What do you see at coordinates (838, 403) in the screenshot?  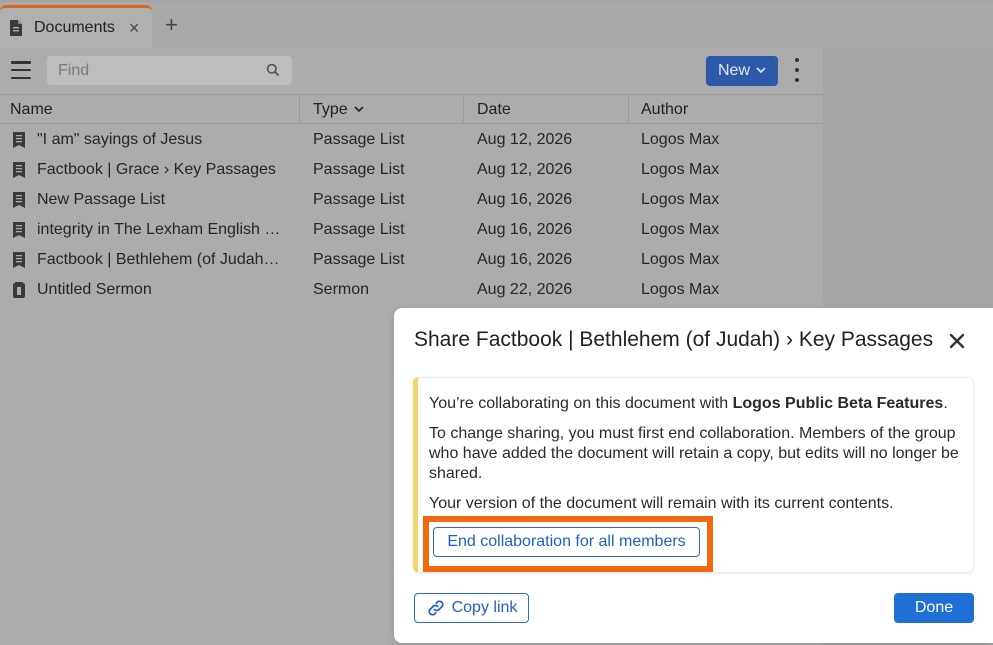 I see `collaboration-group-name: Logos Public Beta Features` at bounding box center [838, 403].